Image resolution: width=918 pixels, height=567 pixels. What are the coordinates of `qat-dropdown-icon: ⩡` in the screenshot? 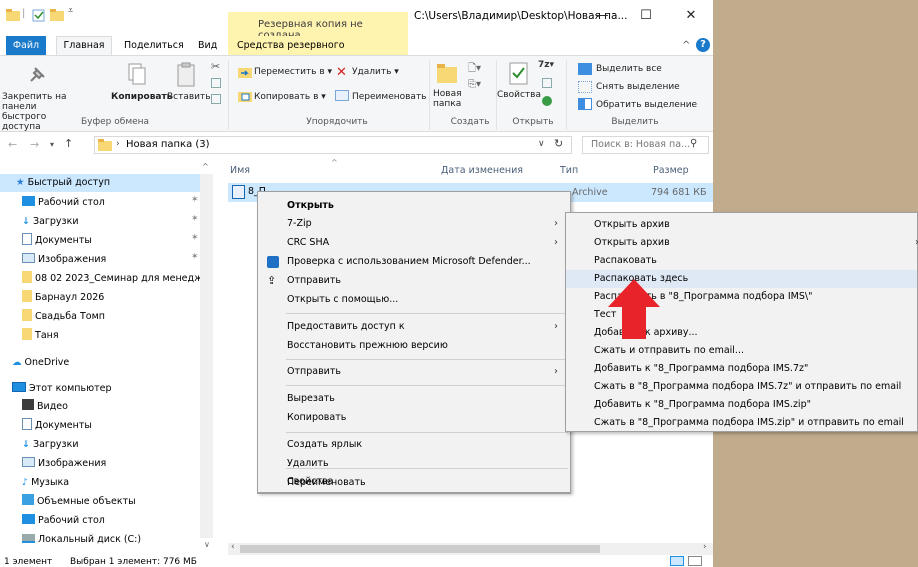 It's located at (70, 11).